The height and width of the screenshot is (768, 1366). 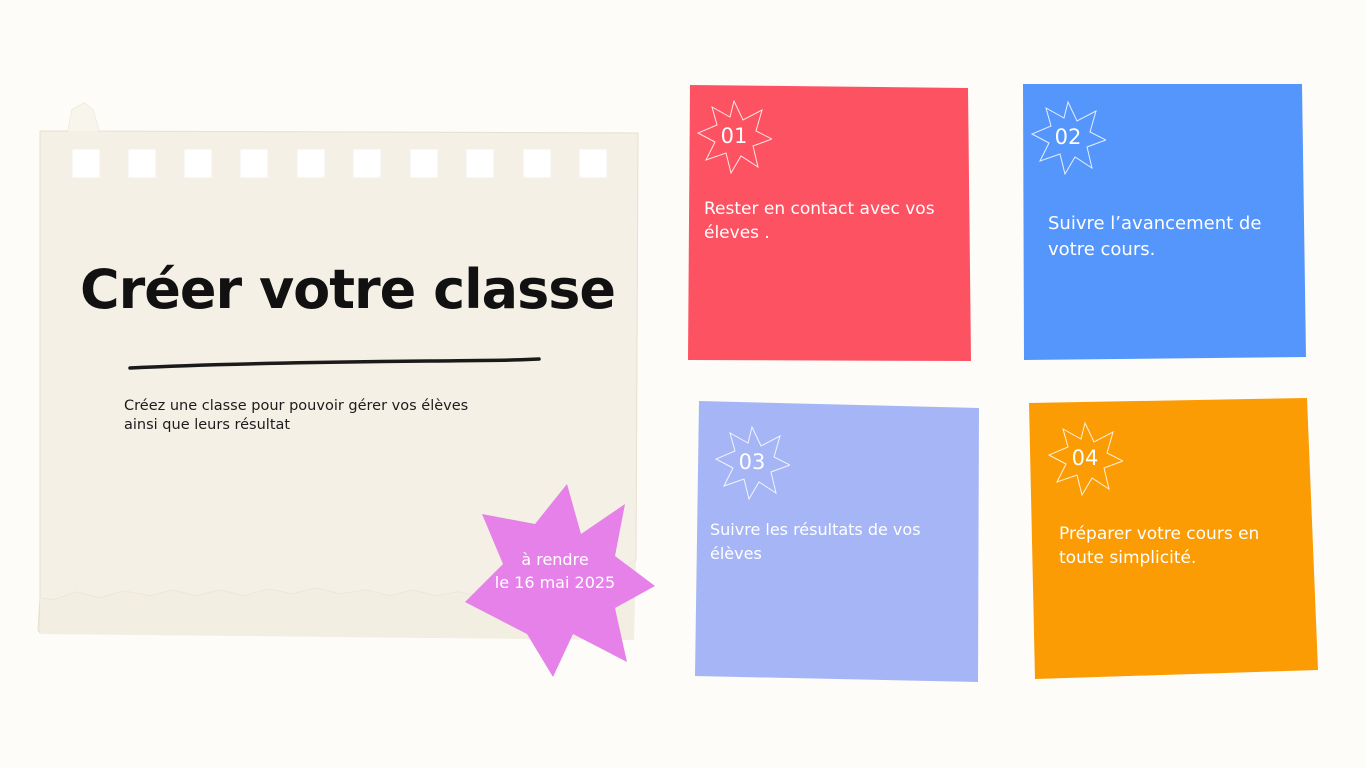 I want to click on badge-number: 01, so click(x=734, y=136).